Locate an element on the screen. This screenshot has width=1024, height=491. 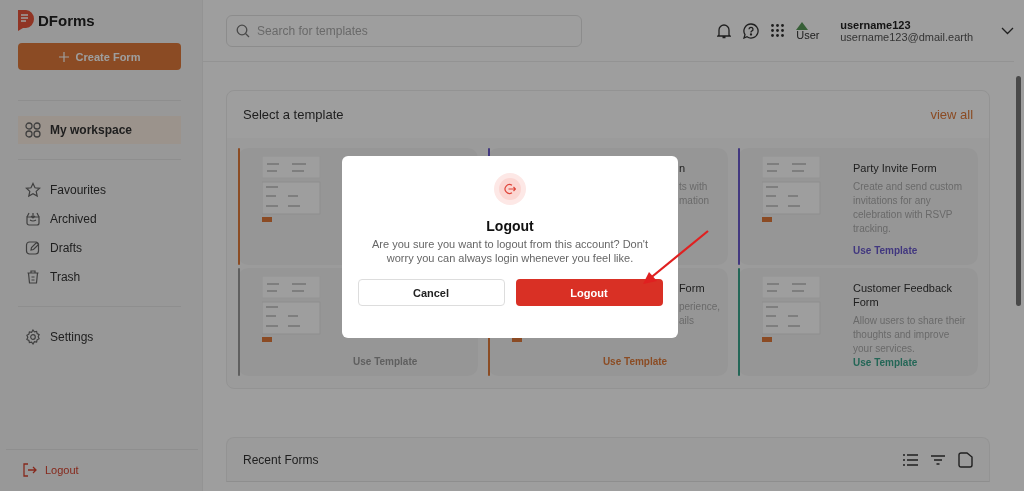
user-email: username123@dmail.earth is located at coordinates (907, 36).